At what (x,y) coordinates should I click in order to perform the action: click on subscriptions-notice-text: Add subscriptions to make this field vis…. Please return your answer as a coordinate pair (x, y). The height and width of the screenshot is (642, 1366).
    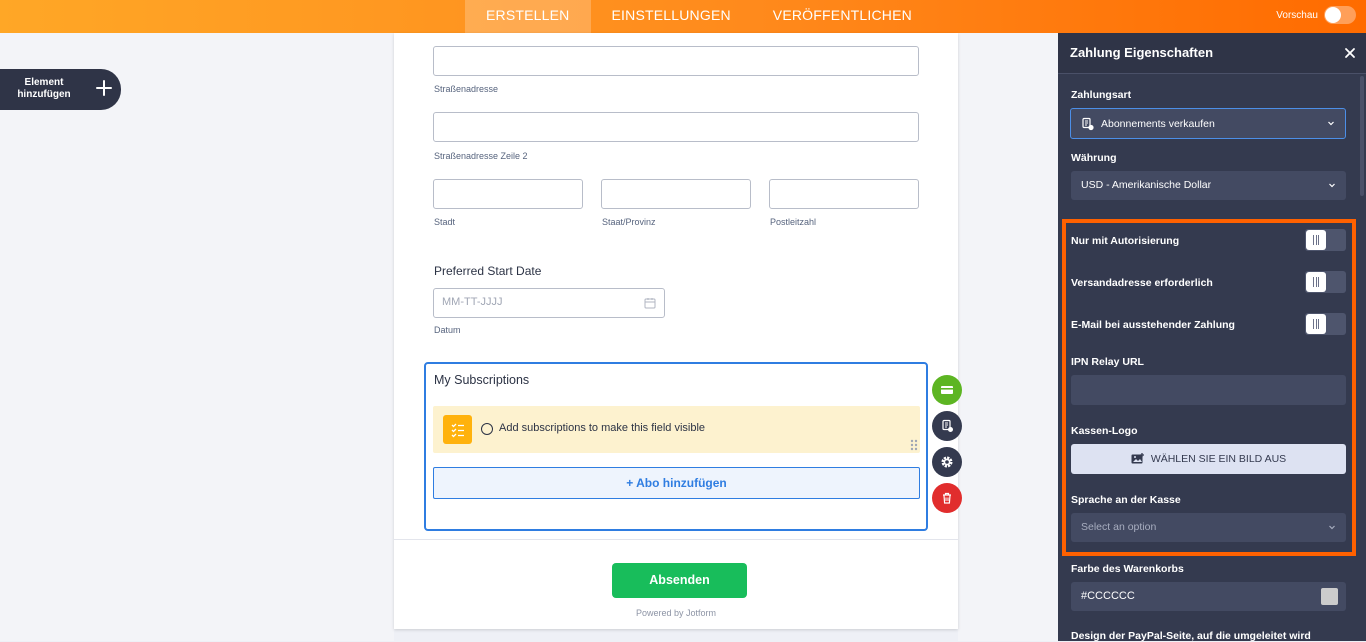
    Looking at the image, I should click on (602, 428).